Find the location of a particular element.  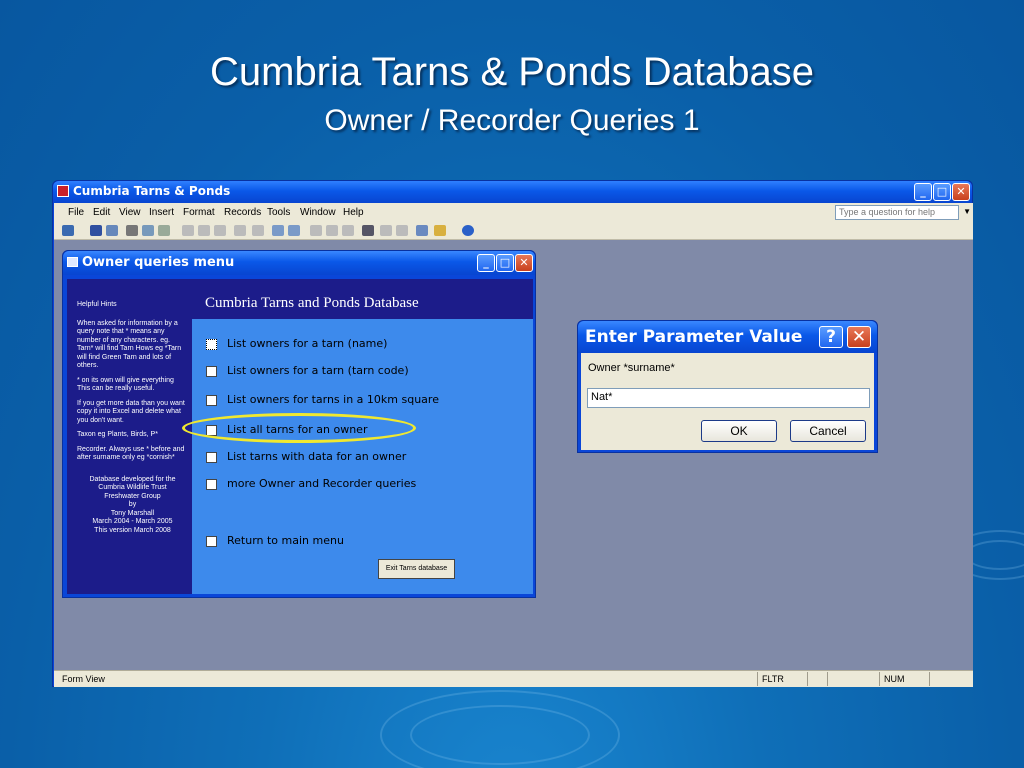

menu-records: Records is located at coordinates (242, 212).